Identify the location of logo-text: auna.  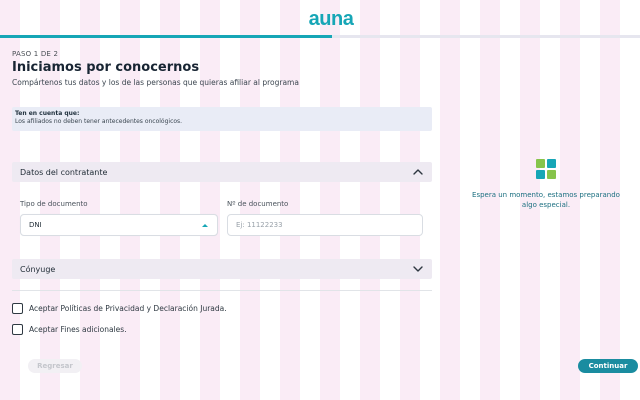
(332, 19).